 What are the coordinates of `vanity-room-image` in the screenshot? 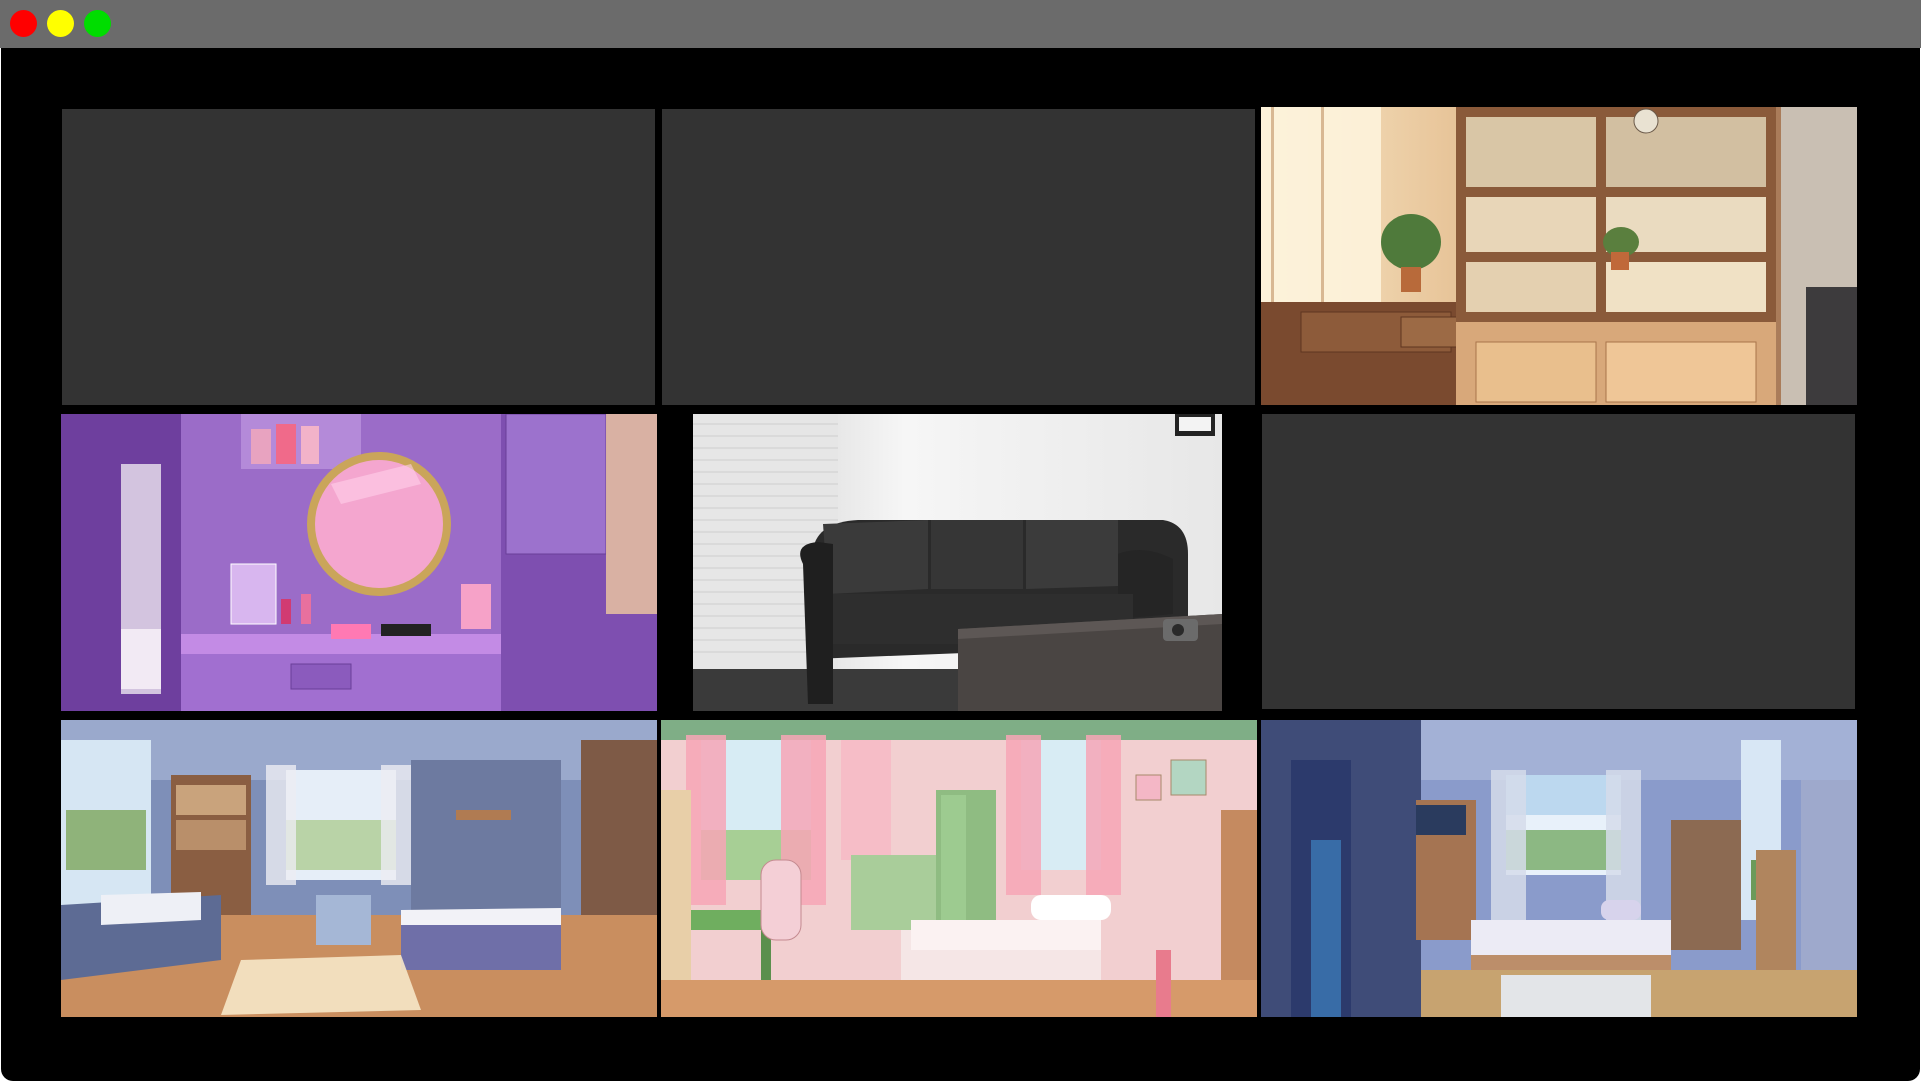 It's located at (359, 562).